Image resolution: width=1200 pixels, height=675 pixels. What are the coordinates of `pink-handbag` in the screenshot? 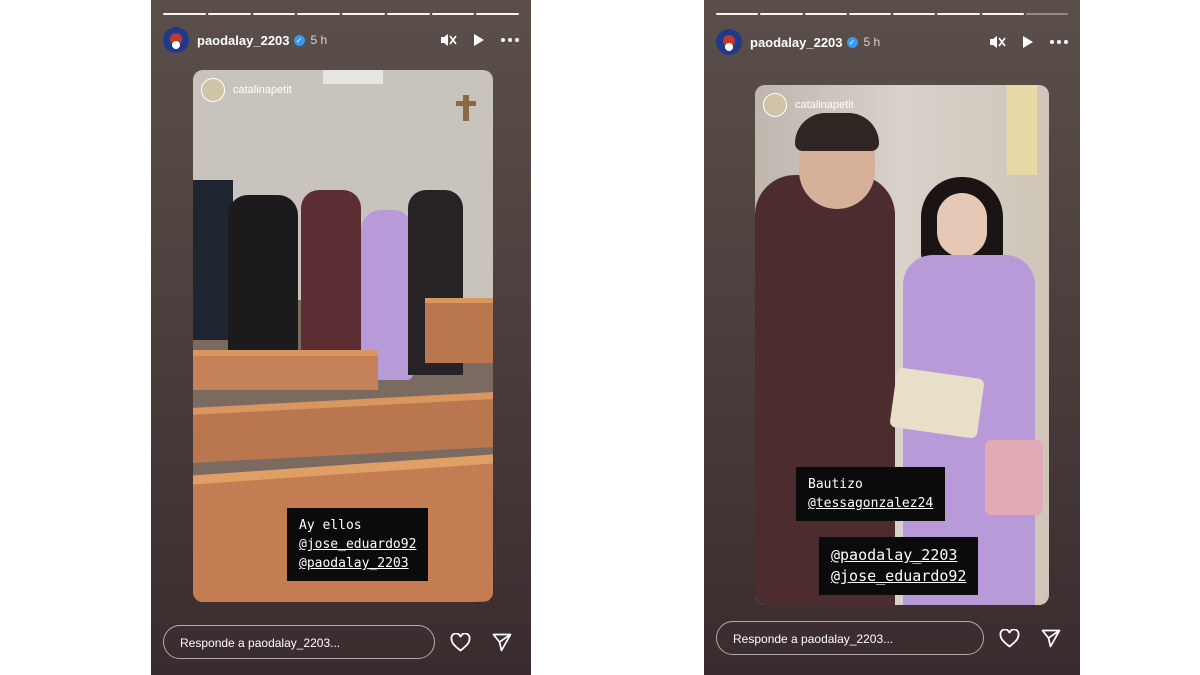 It's located at (1014, 477).